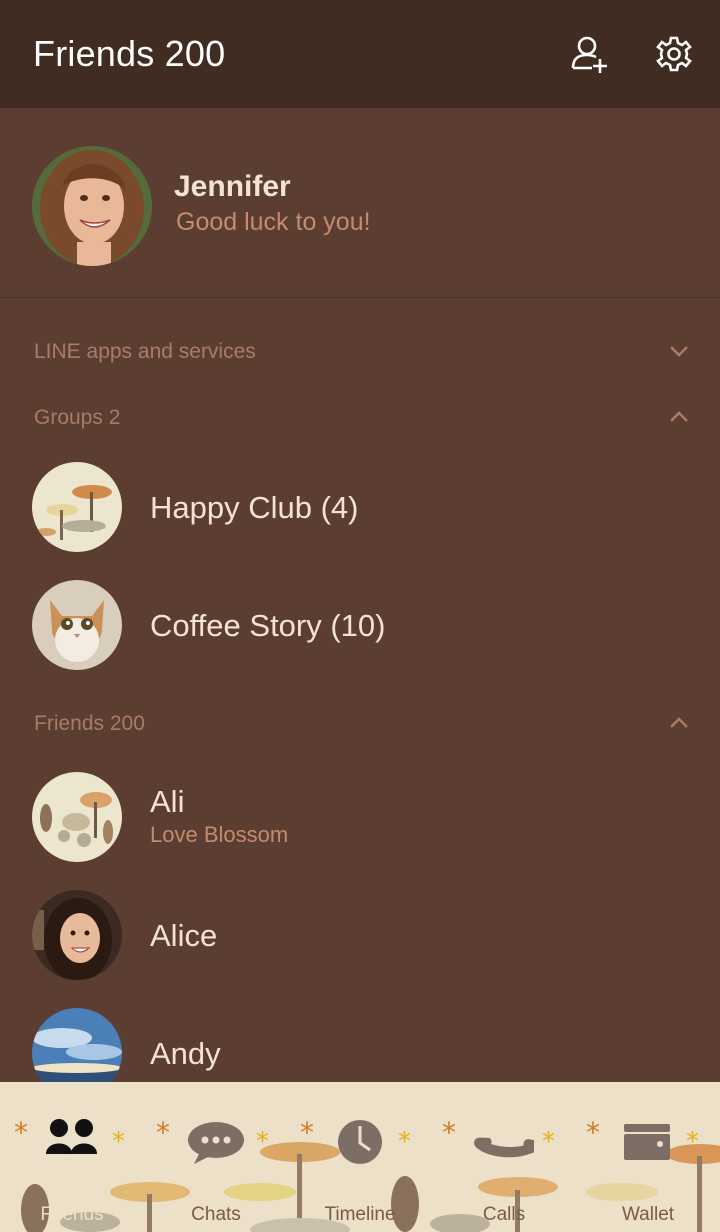  What do you see at coordinates (360, 351) in the screenshot?
I see `section-line-apps: LINE apps and services` at bounding box center [360, 351].